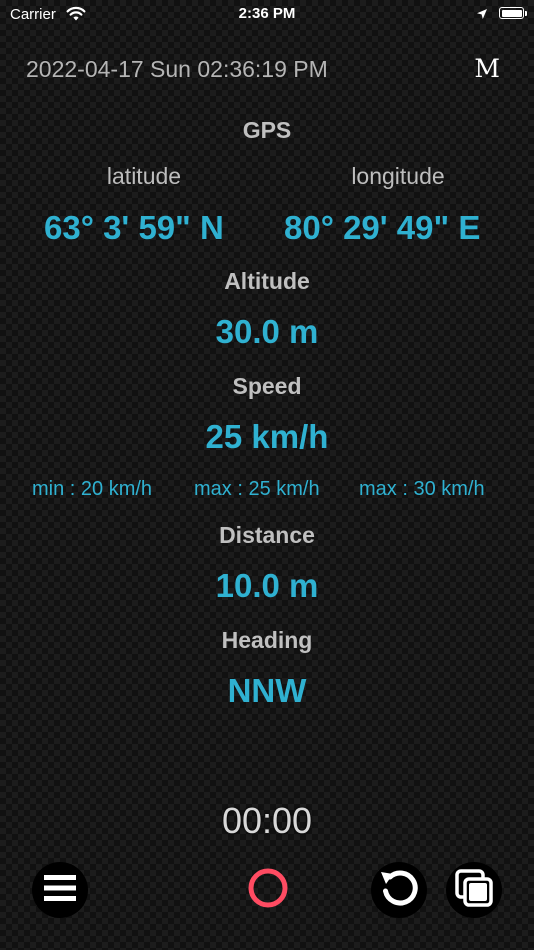 Image resolution: width=534 pixels, height=950 pixels. Describe the element at coordinates (257, 489) in the screenshot. I see `speed-average: max : 25 km/h` at that location.